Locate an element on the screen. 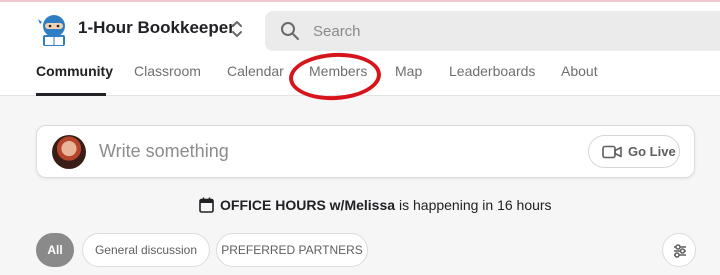 This screenshot has width=720, height=275. annotation-highlight-circle is located at coordinates (335, 76).